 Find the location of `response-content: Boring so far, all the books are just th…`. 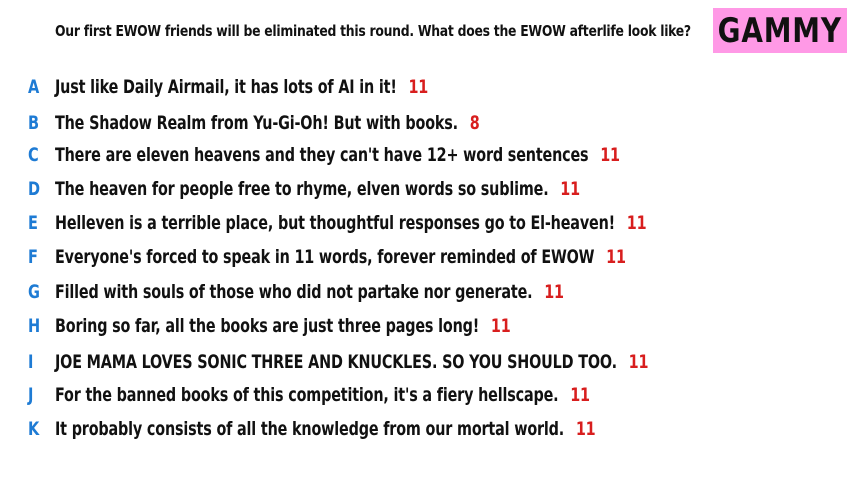

response-content: Boring so far, all the books are just th… is located at coordinates (283, 326).